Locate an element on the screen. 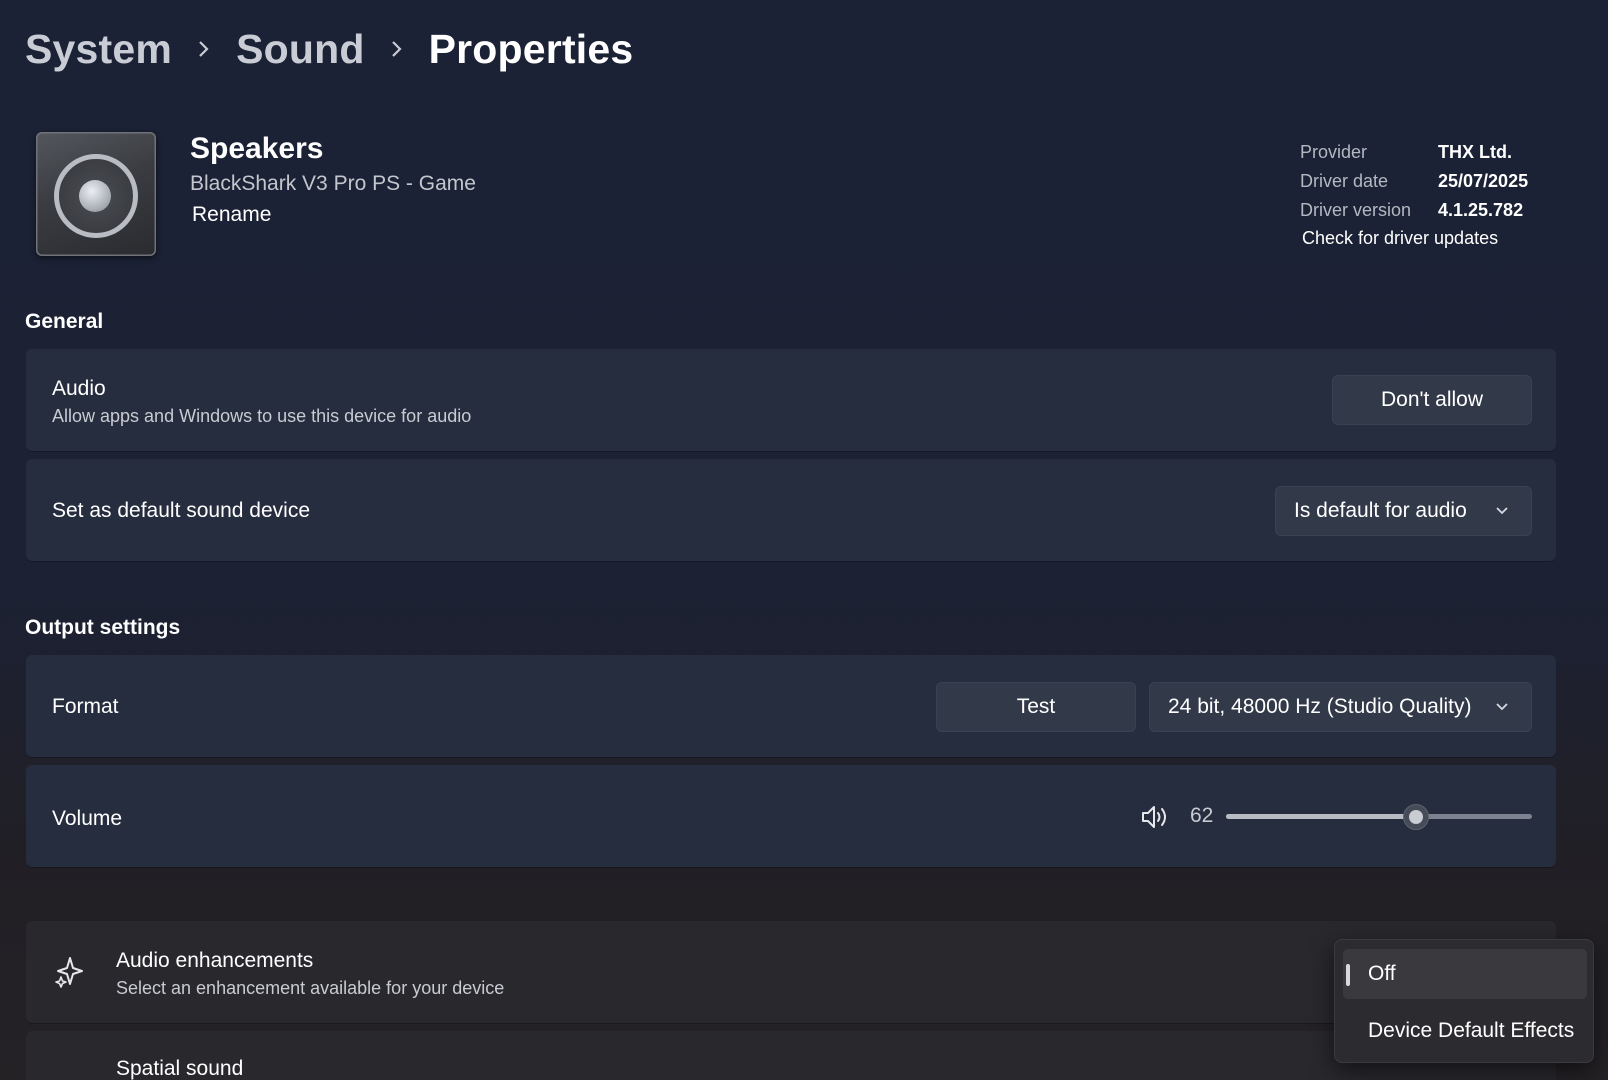 This screenshot has width=1608, height=1080. device-model: BlackShark V3 Pro PS - Game is located at coordinates (333, 183).